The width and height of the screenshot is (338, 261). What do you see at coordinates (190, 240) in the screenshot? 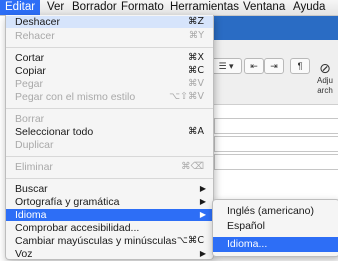
I see `shortcut-label: ⌥⌘C` at bounding box center [190, 240].